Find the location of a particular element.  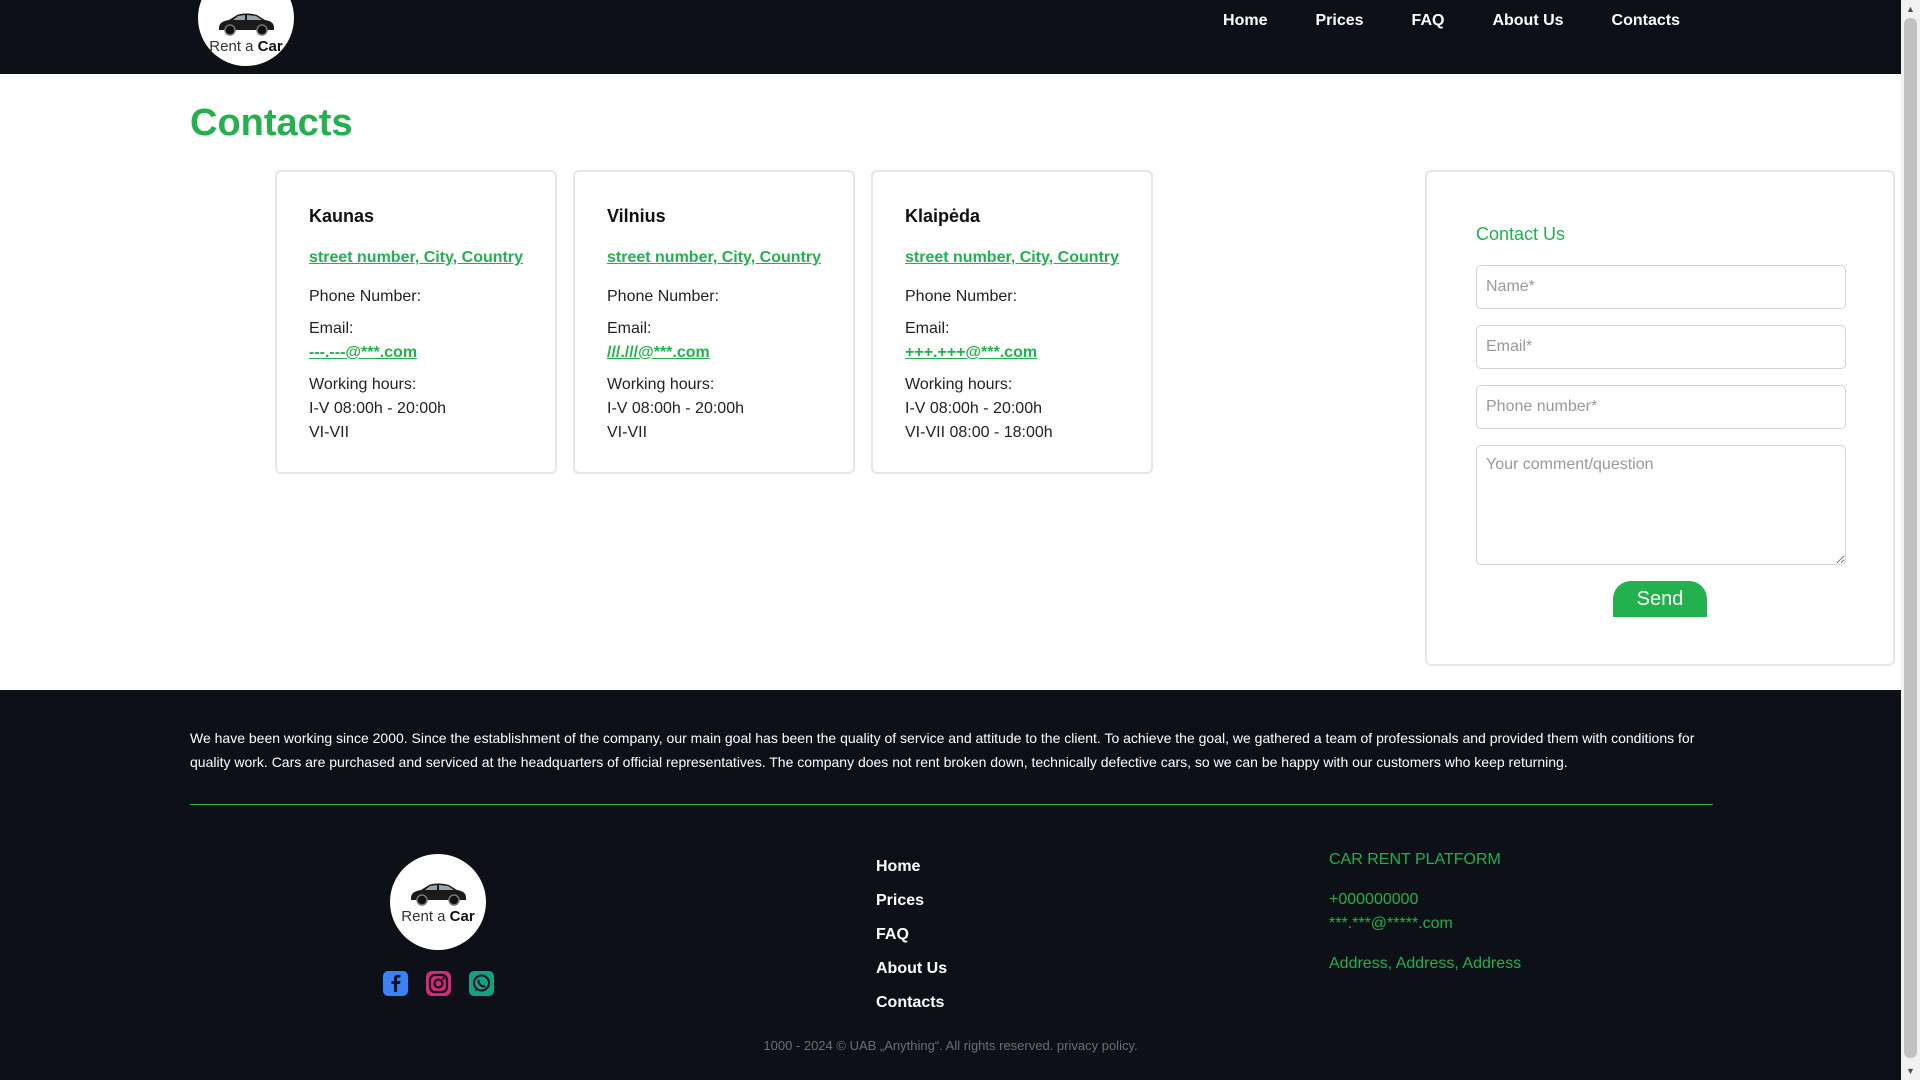

nav-prices: Prices is located at coordinates (1340, 21).